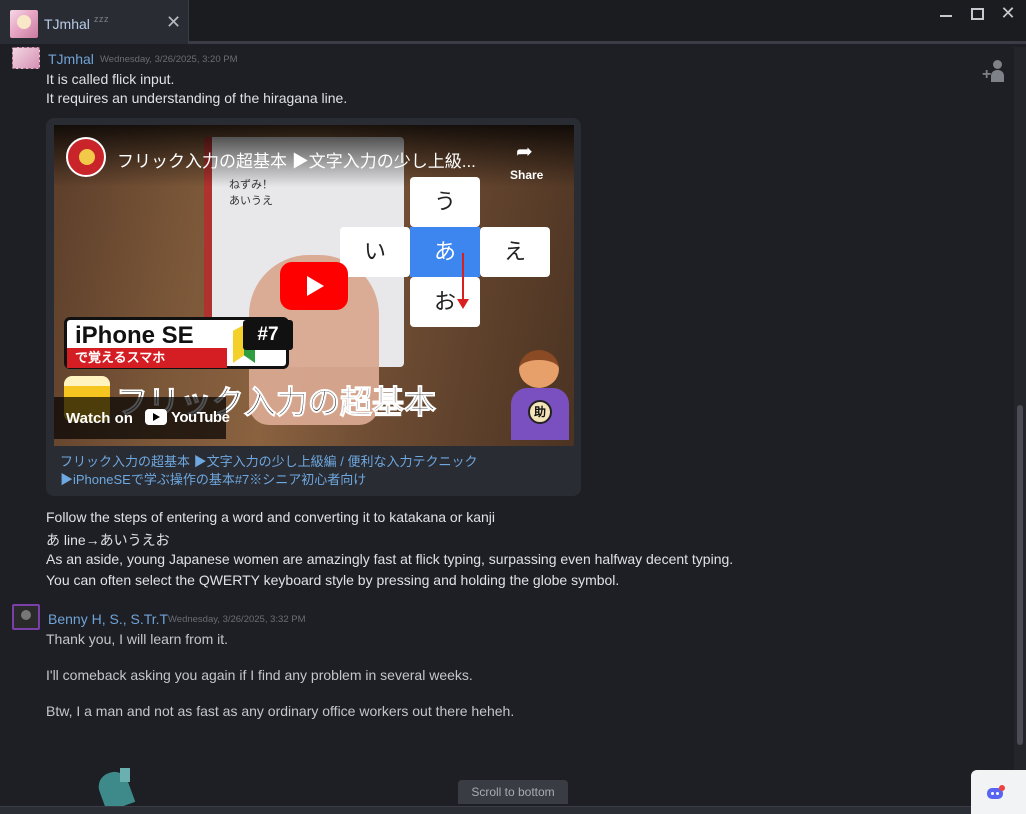 This screenshot has height=814, width=1026. I want to click on share-icon: ➦, so click(524, 151).